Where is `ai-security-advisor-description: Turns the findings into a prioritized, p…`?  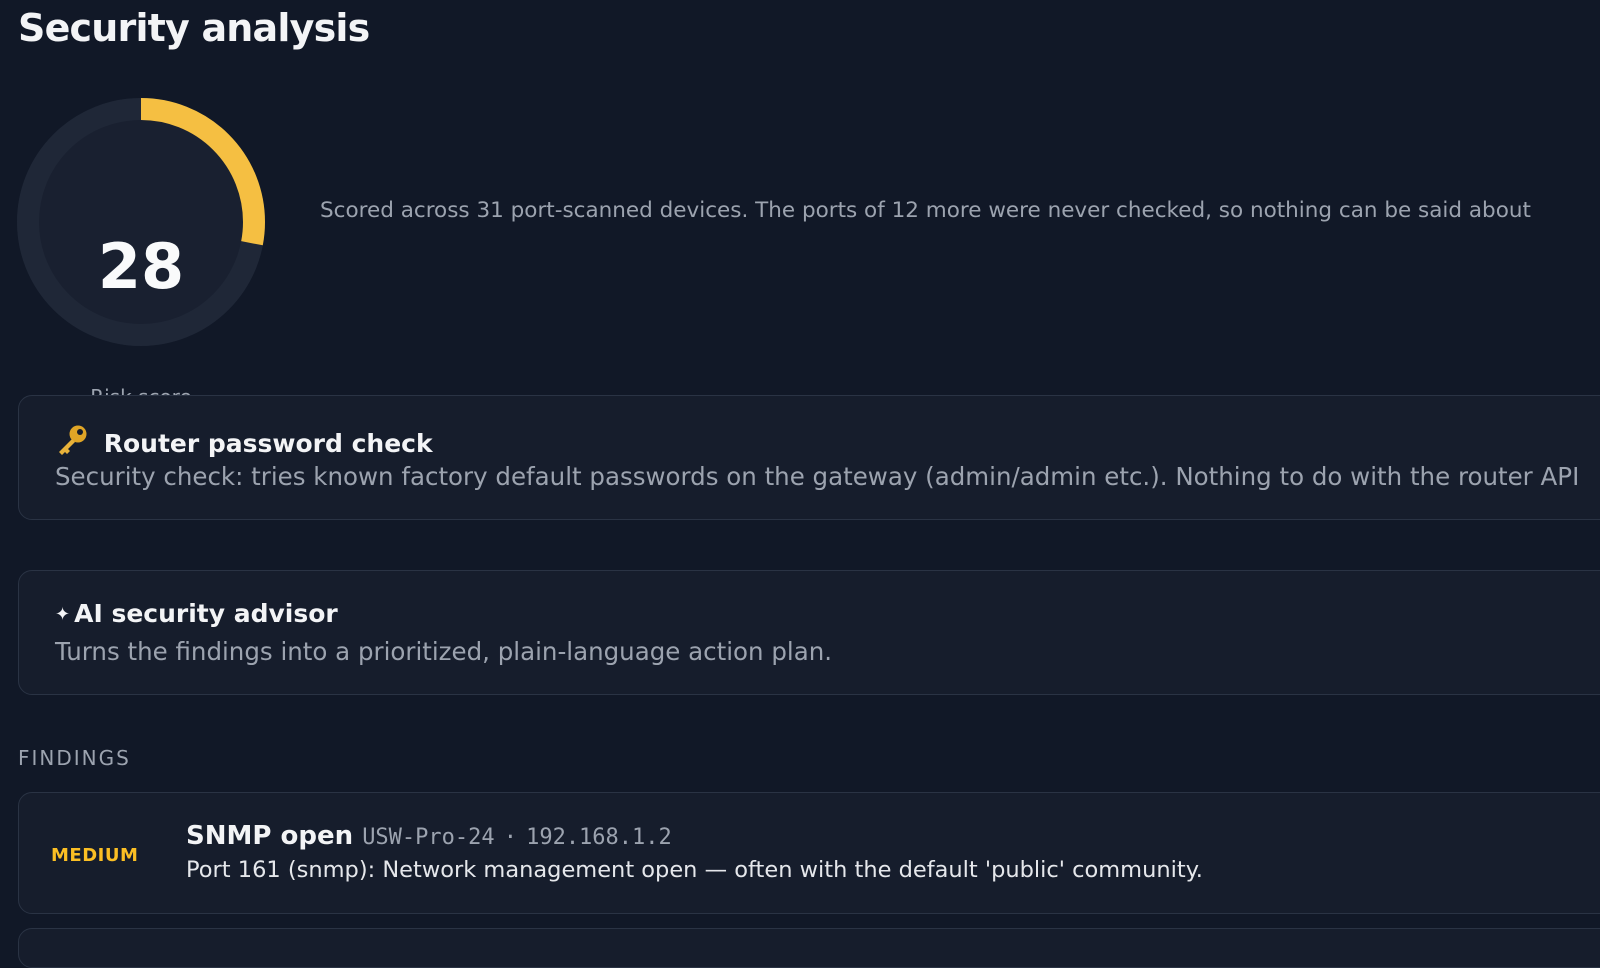
ai-security-advisor-description: Turns the findings into a prioritized, p… is located at coordinates (444, 651).